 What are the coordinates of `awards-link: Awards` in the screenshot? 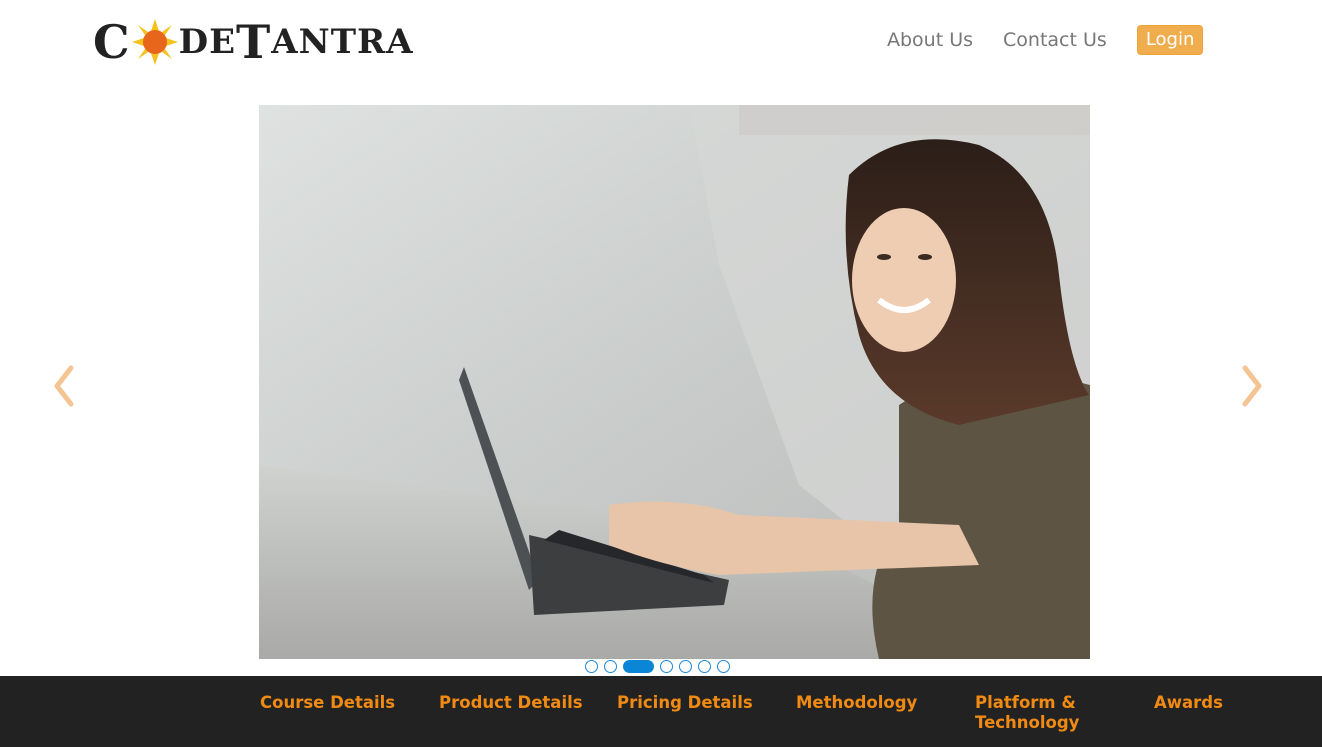 It's located at (1188, 703).